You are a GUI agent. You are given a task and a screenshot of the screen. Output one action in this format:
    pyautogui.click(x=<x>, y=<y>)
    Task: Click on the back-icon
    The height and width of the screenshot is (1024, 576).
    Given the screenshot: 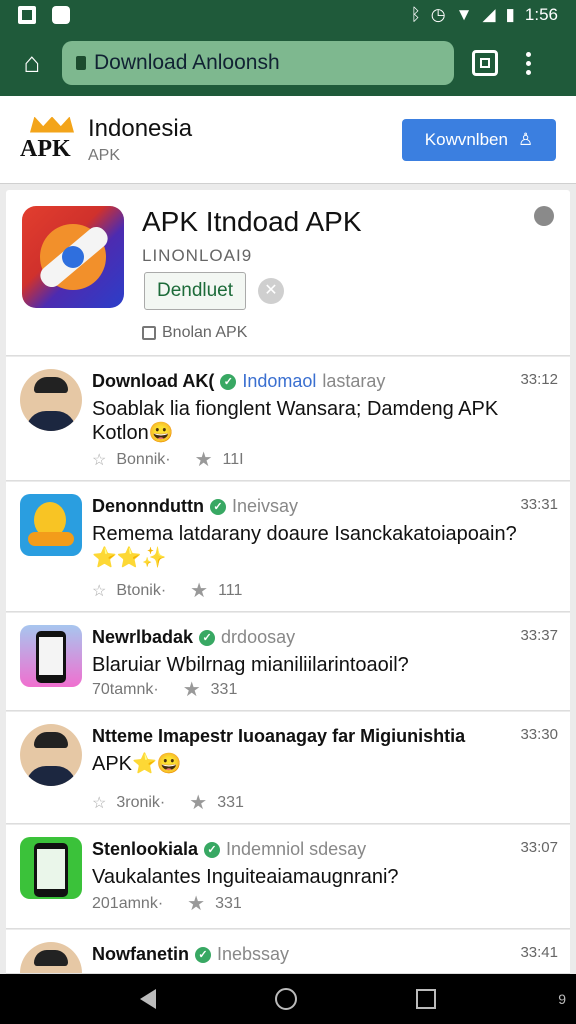 What is the action you would take?
    pyautogui.click(x=147, y=999)
    